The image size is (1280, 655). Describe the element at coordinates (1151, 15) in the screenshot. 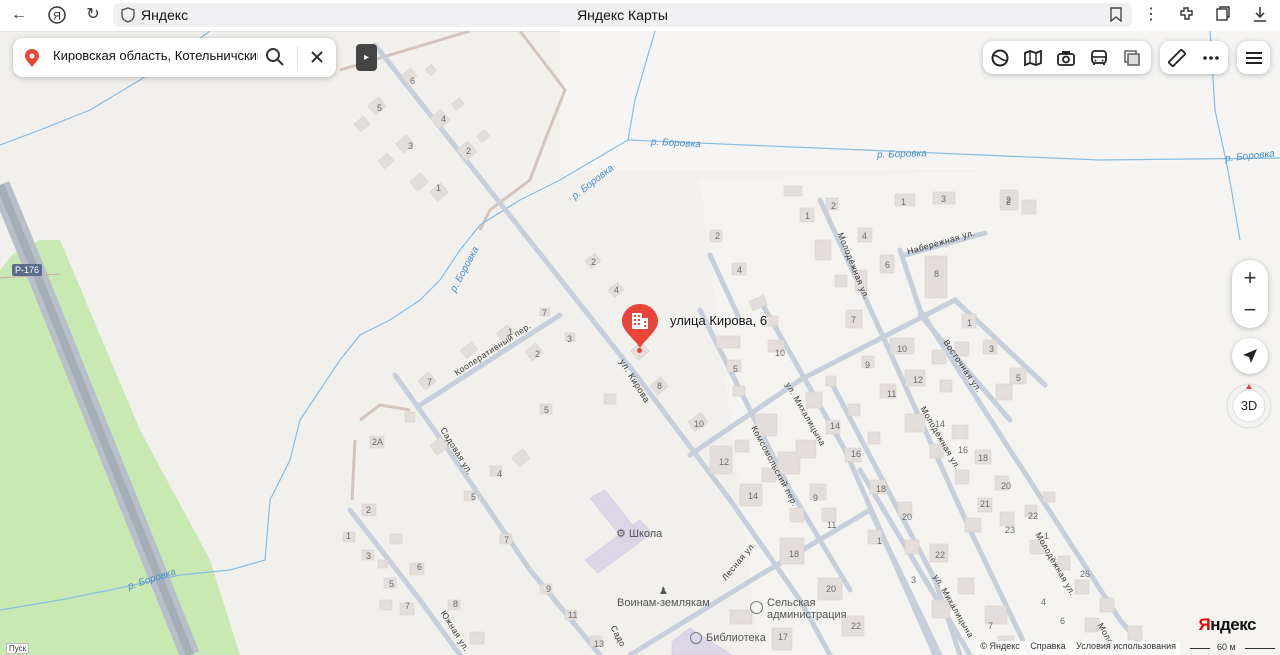

I see `more-icon: ⋮` at that location.